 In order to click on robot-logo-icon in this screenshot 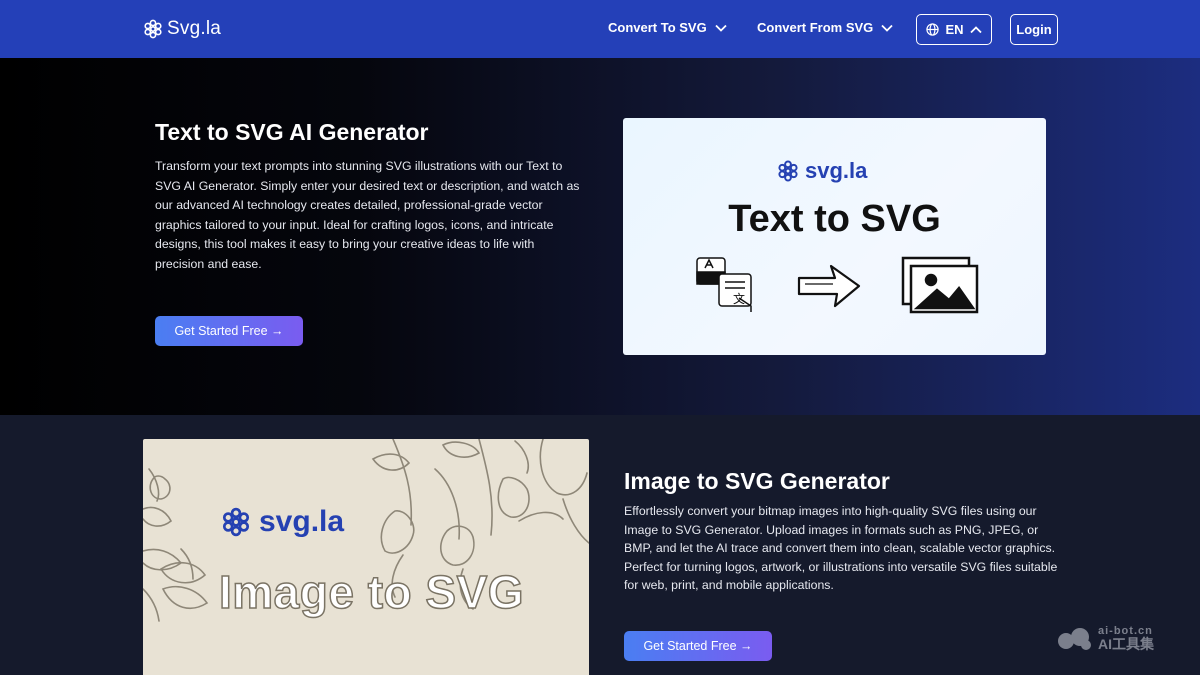, I will do `click(1074, 638)`.